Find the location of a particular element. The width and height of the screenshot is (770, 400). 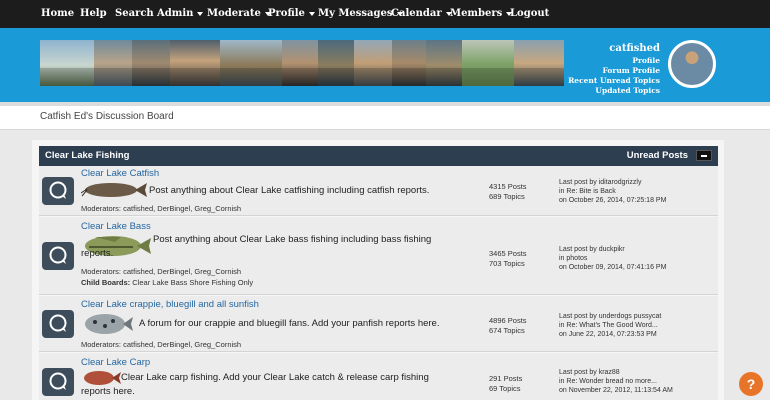

nav-label: Members is located at coordinates (476, 13).